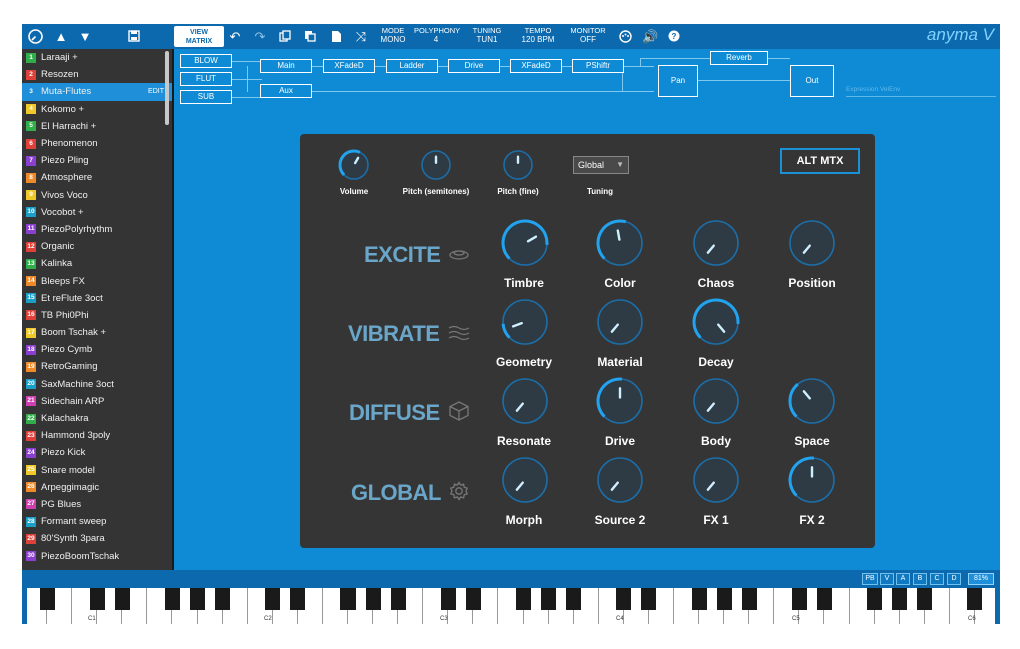 This screenshot has height=649, width=1020. I want to click on preset-item: 18 Piezo Cymb, so click(97, 349).